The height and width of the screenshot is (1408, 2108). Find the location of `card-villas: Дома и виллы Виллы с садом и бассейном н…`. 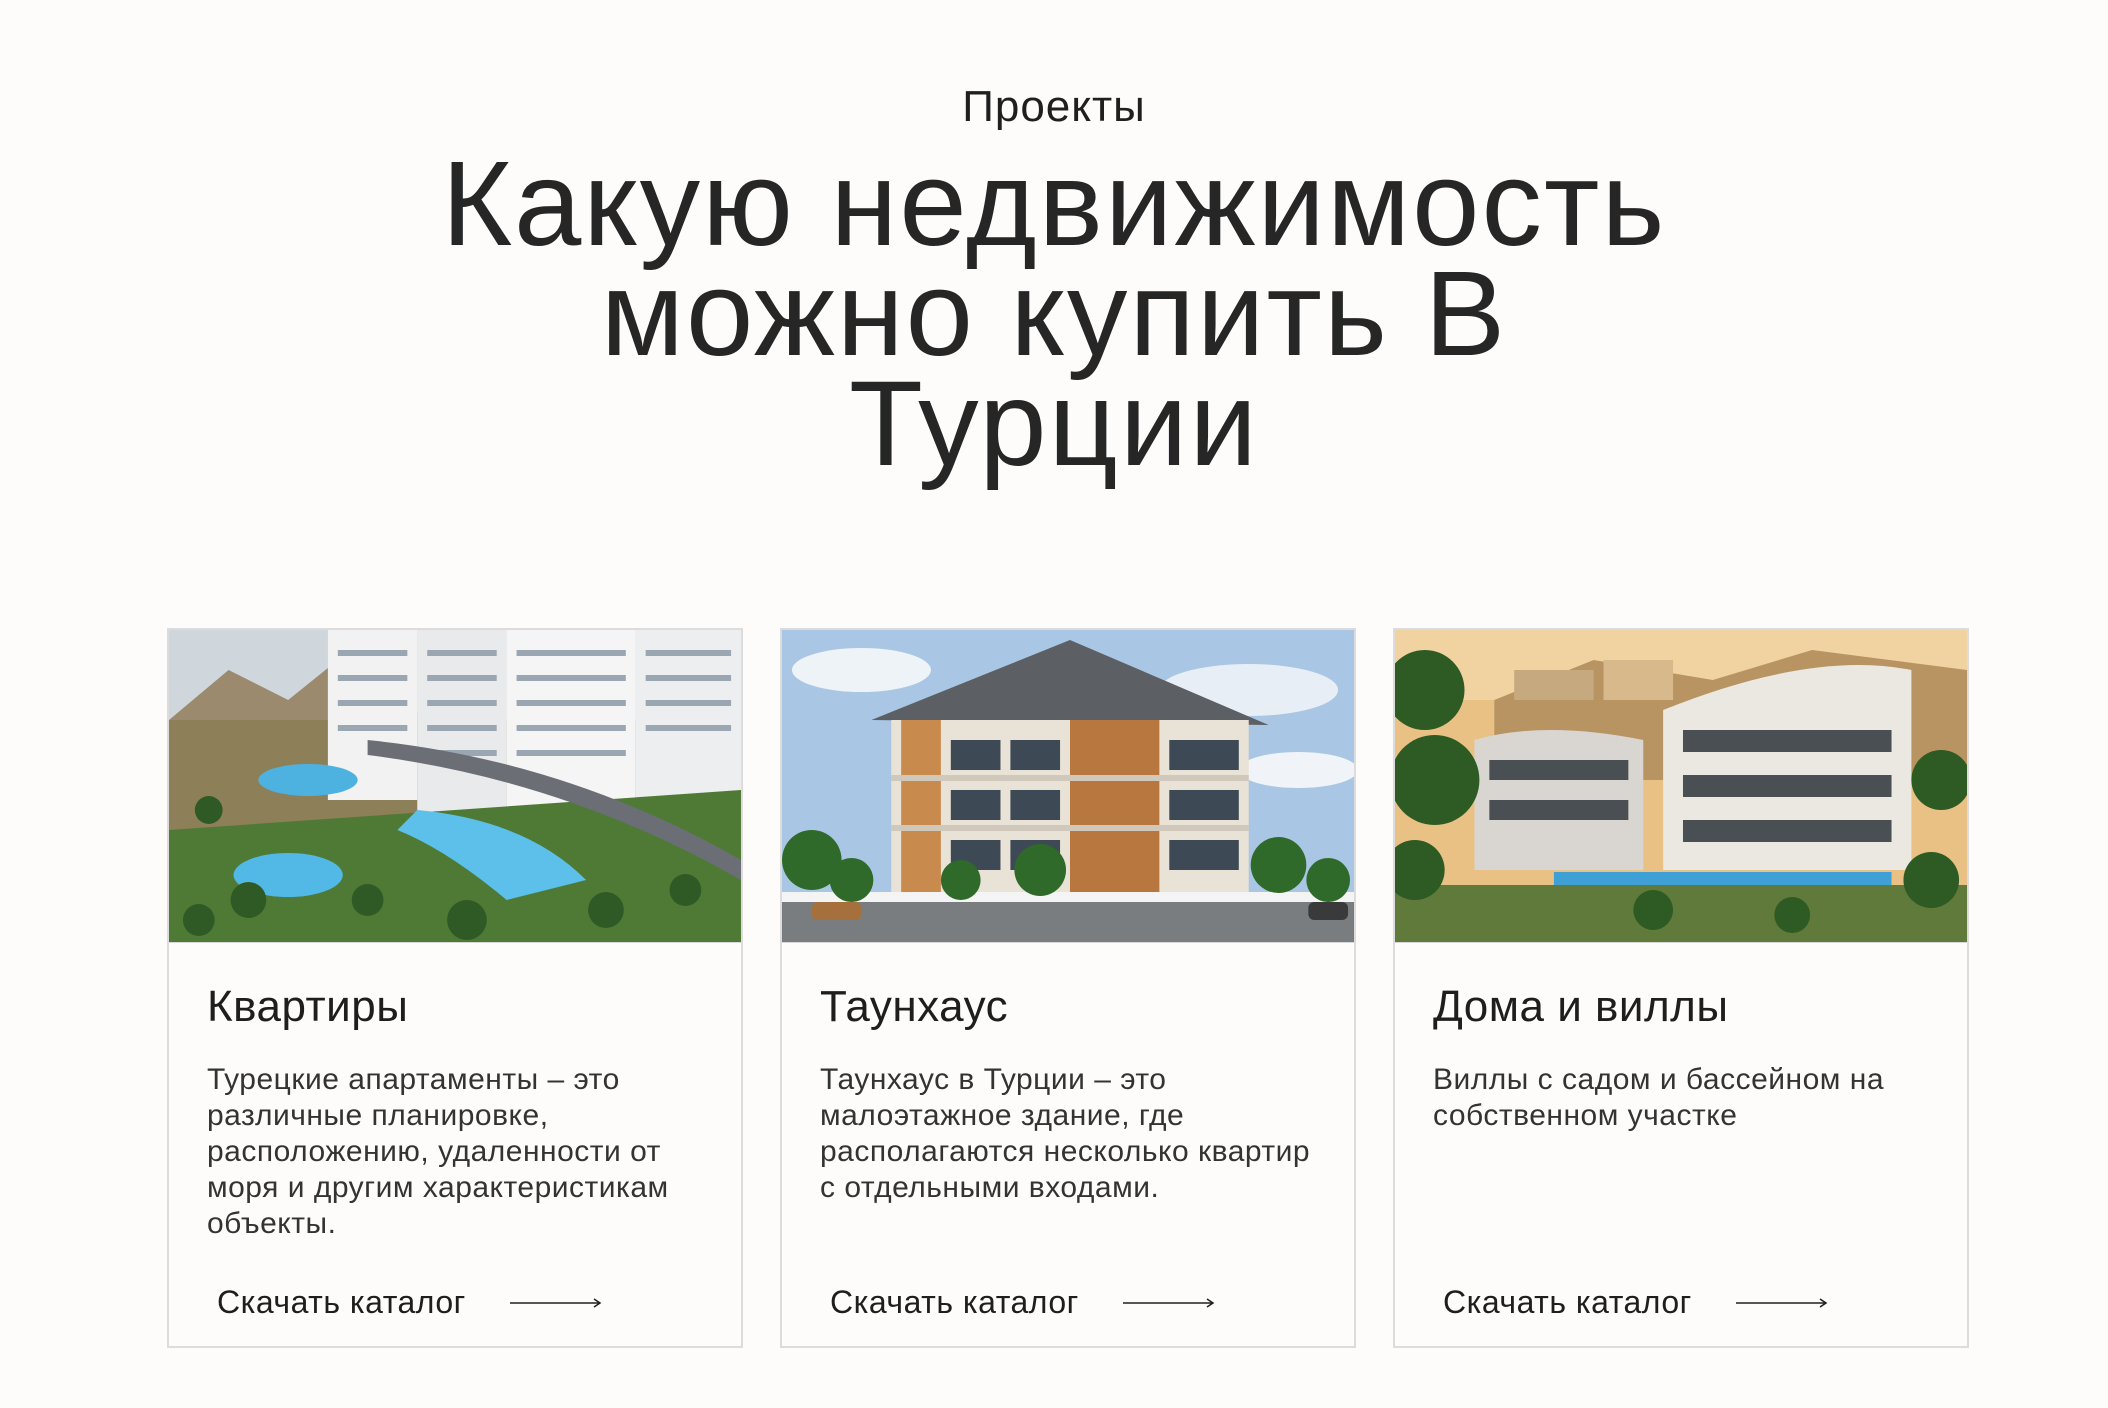

card-villas: Дома и виллы Виллы с садом и бассейном н… is located at coordinates (1681, 988).